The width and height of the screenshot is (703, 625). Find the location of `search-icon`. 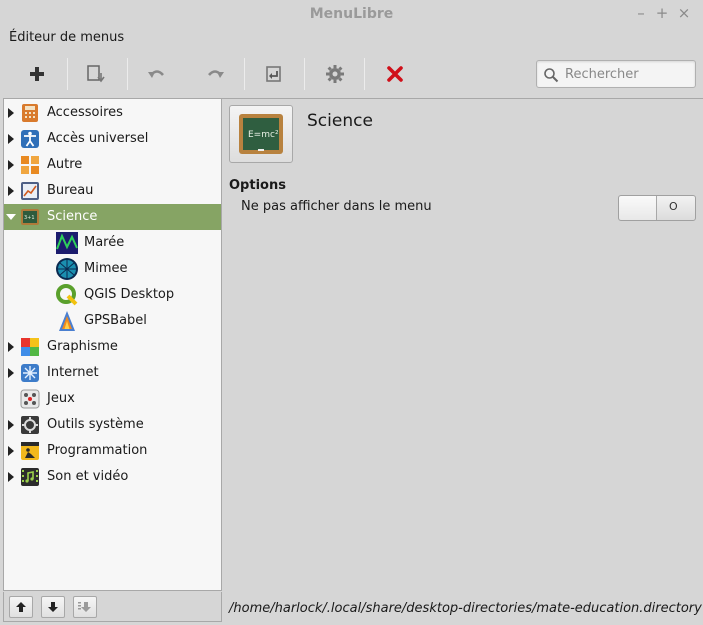

search-icon is located at coordinates (551, 75).